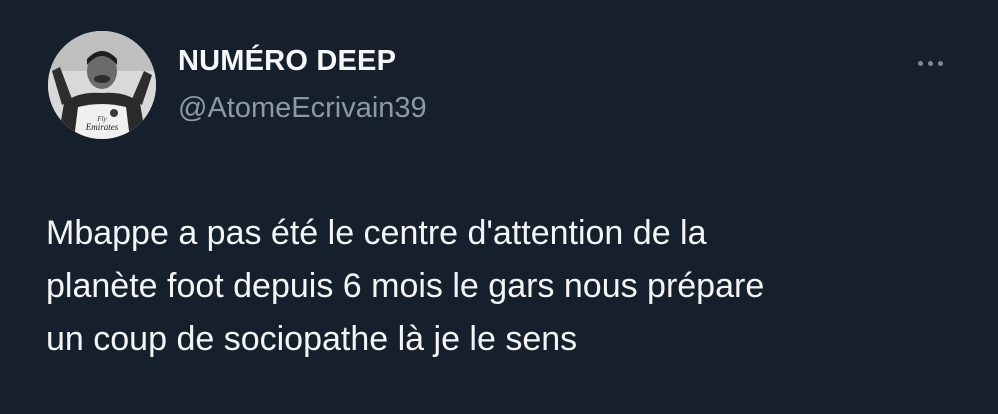 The height and width of the screenshot is (414, 998). I want to click on user-handle: @AtomeEcrivain39, so click(302, 108).